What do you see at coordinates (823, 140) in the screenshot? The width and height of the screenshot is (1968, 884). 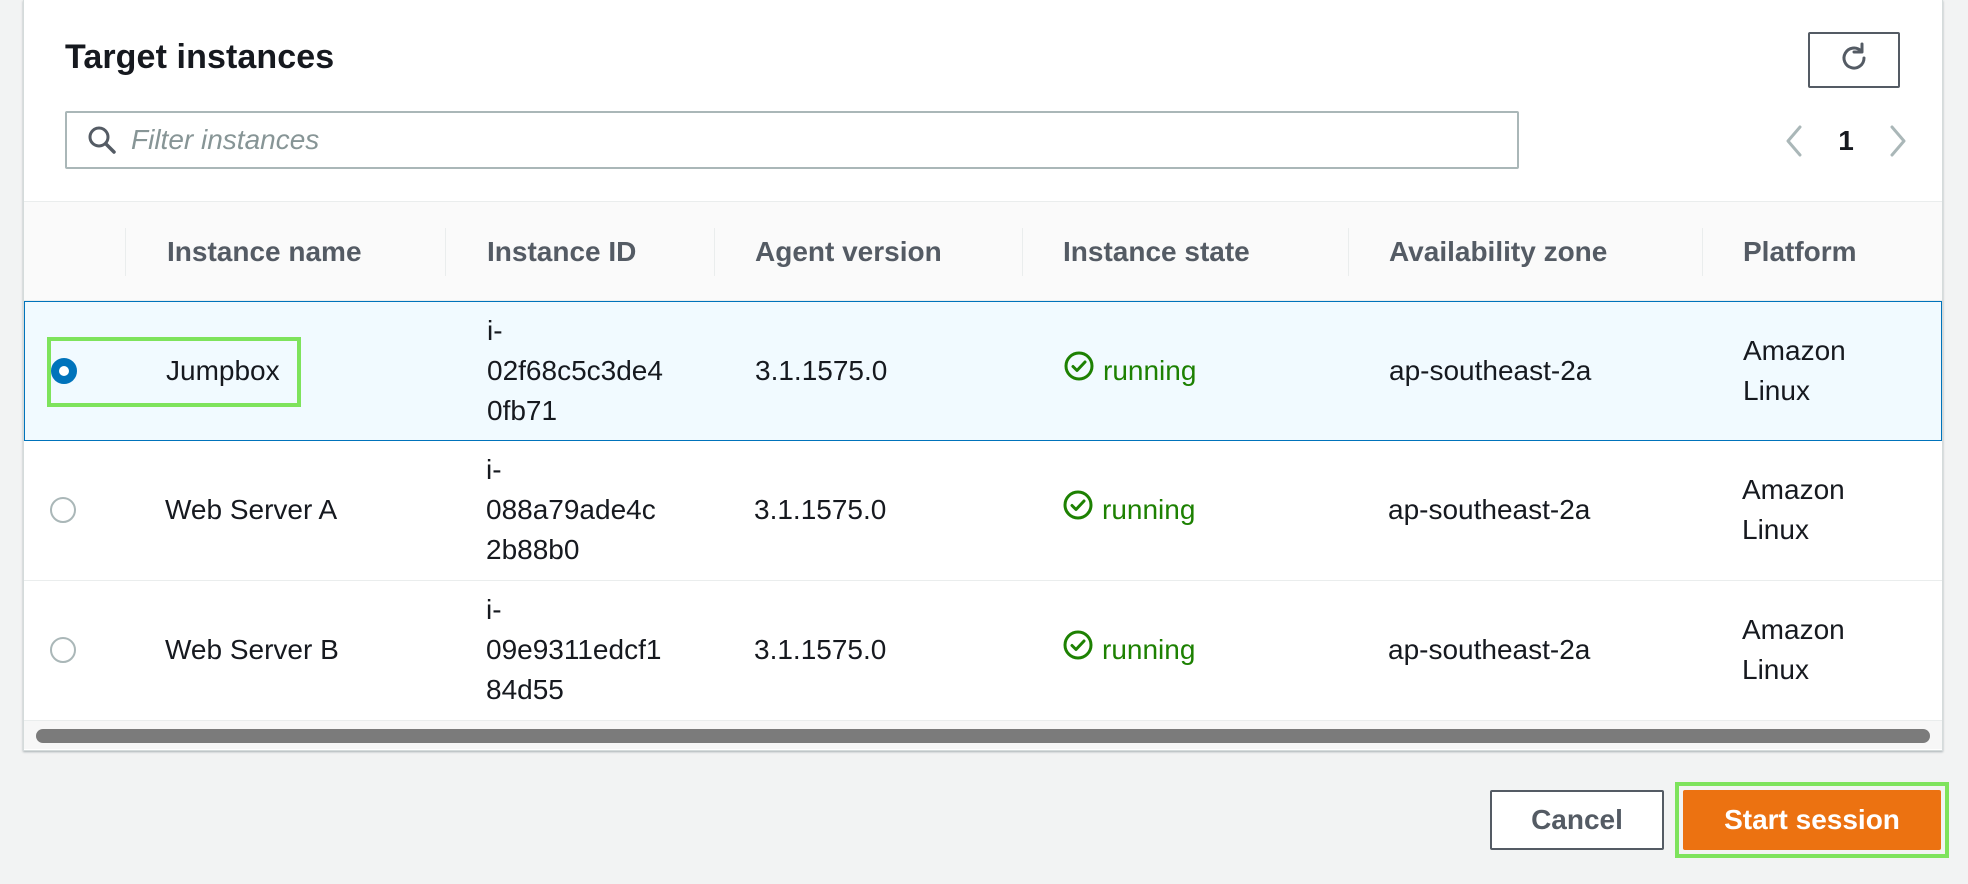 I see `search-input` at bounding box center [823, 140].